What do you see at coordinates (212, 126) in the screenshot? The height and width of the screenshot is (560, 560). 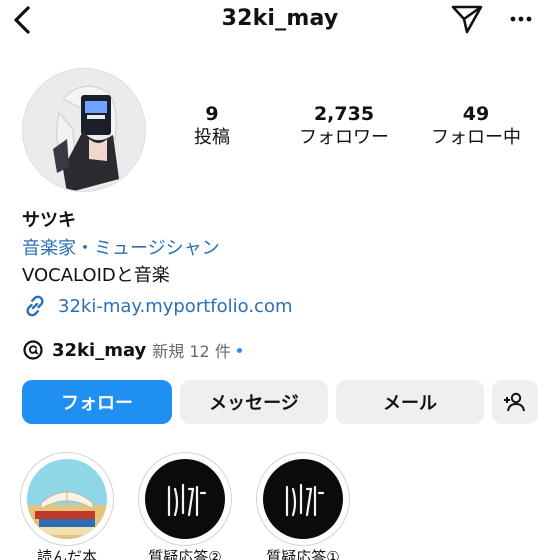 I see `posts-stat: 9 投稿` at bounding box center [212, 126].